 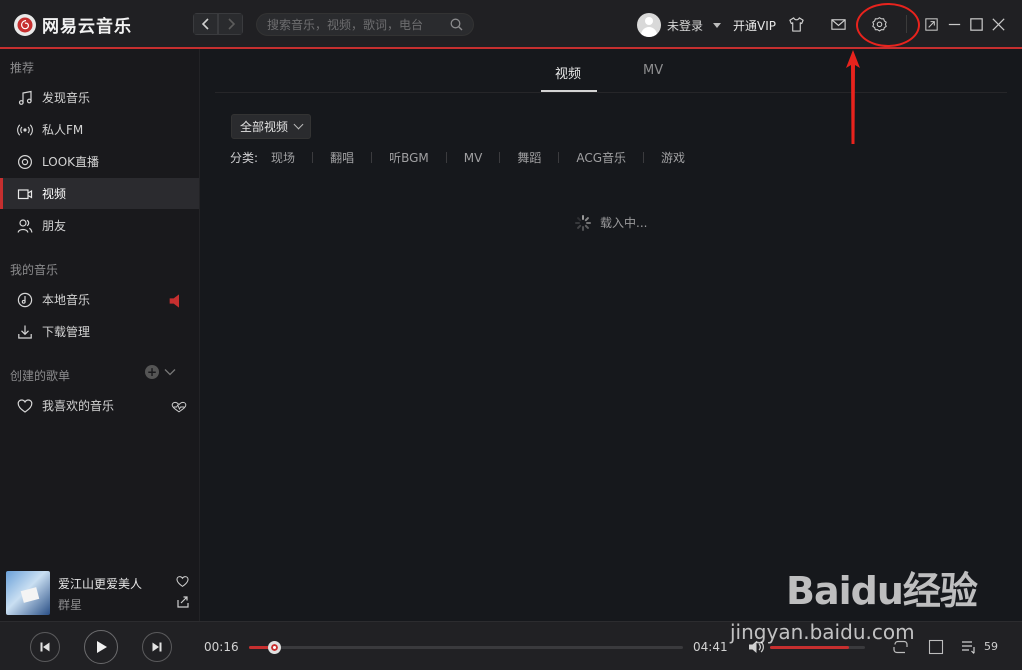 What do you see at coordinates (991, 646) in the screenshot?
I see `playlist-count: 59` at bounding box center [991, 646].